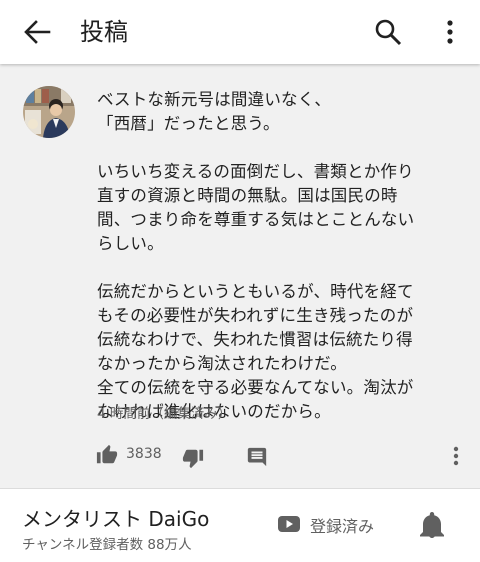 Image resolution: width=480 pixels, height=562 pixels. Describe the element at coordinates (240, 525) in the screenshot. I see `channel-bar: メンタリスト DaiGo チャンネル登録者数 88万人 登録済み` at that location.